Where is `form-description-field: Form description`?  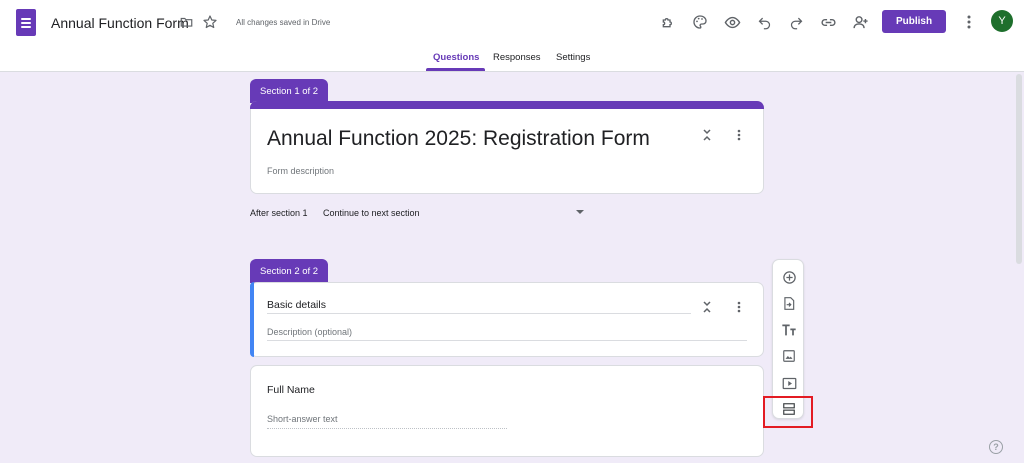
form-description-field: Form description is located at coordinates (300, 171).